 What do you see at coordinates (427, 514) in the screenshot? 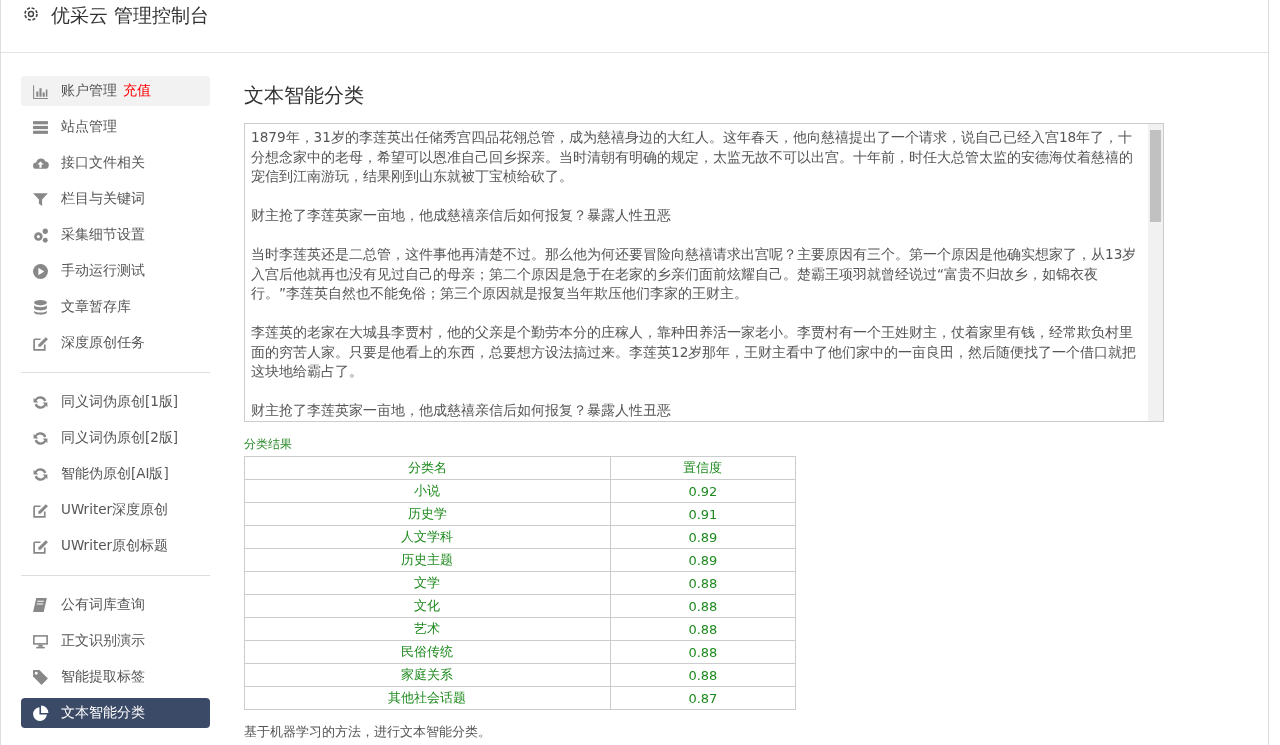
I see `table-cell: 历史学` at bounding box center [427, 514].